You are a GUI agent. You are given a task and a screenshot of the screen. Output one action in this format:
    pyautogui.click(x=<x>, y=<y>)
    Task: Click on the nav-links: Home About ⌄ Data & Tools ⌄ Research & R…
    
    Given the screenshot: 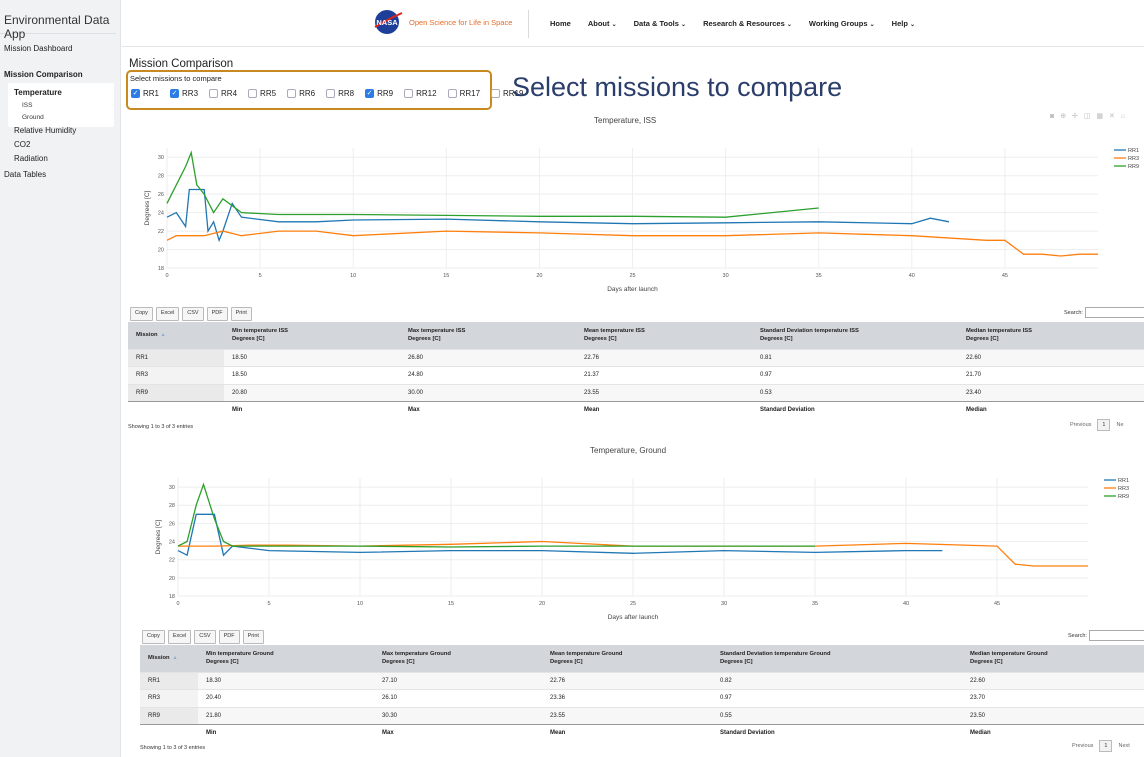 What is the action you would take?
    pyautogui.click(x=741, y=23)
    